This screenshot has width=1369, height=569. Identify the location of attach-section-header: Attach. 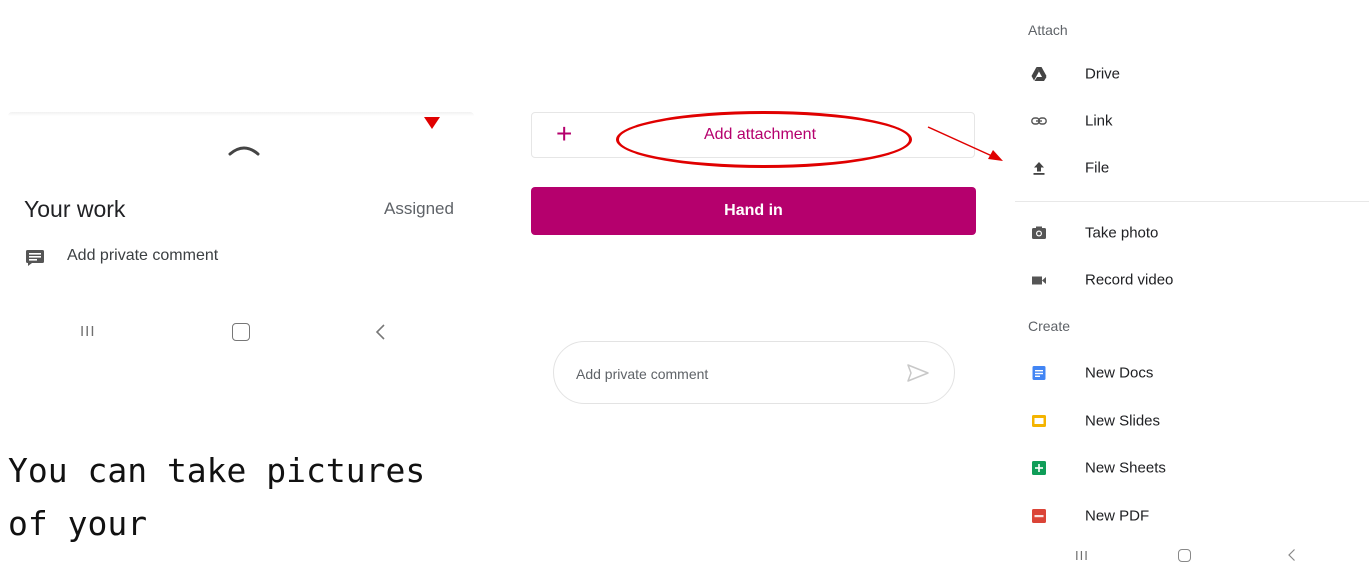
(1048, 30).